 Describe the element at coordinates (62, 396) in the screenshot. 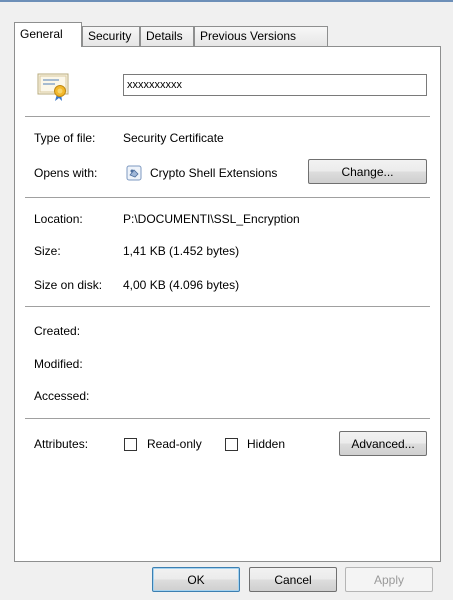

I see `accessed-label: Accessed:` at that location.